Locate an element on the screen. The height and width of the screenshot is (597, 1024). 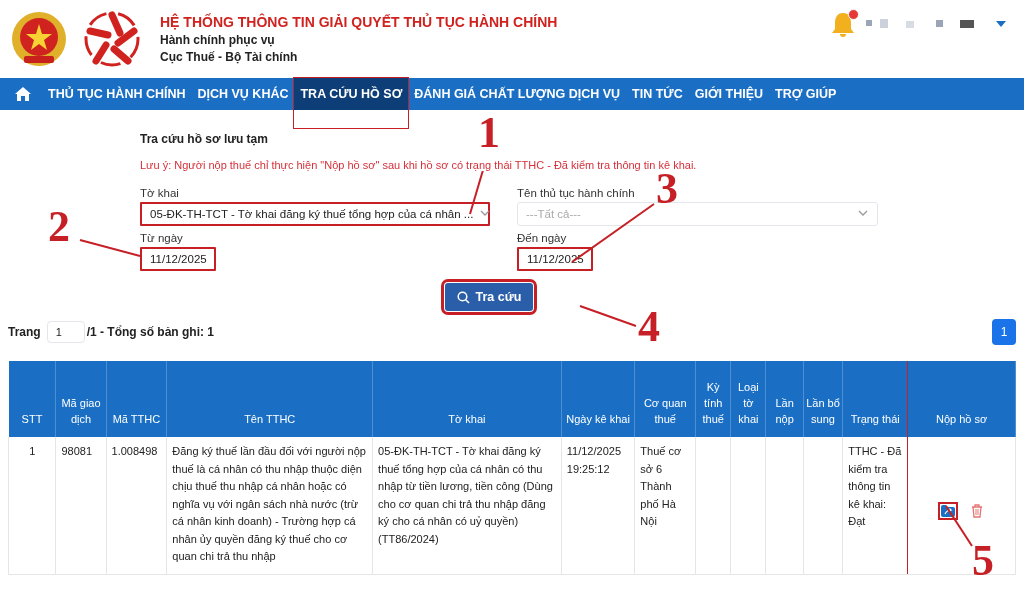
nav-tab: TRỢ GIÚP is located at coordinates (806, 94).